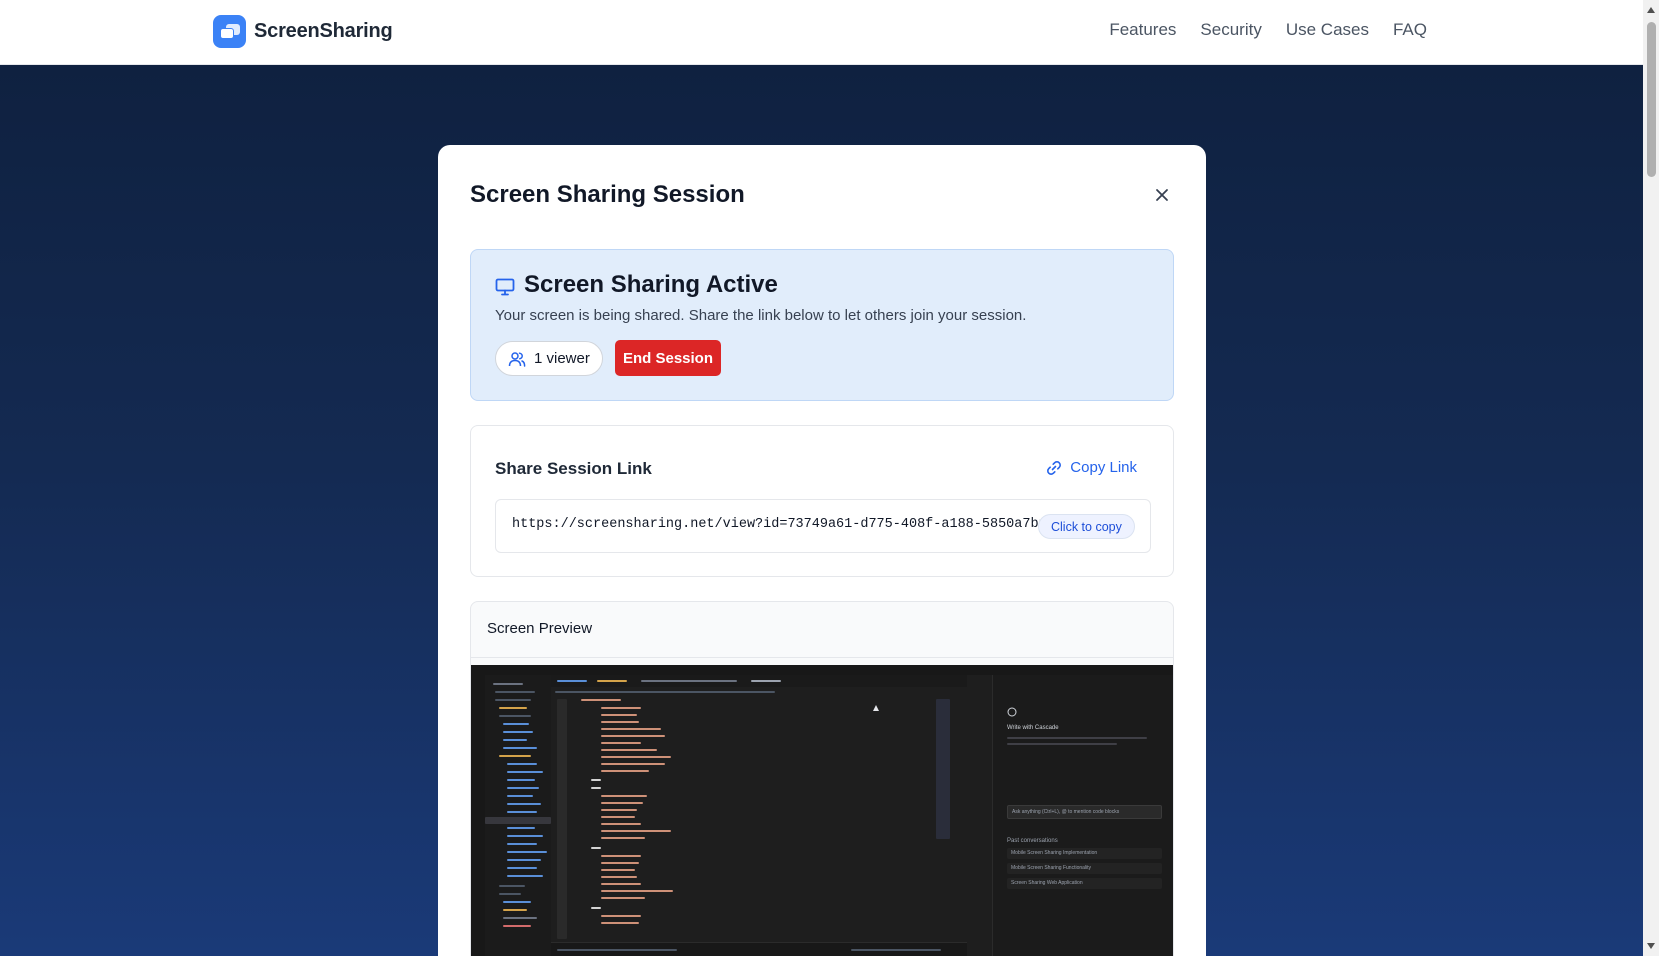 The width and height of the screenshot is (1659, 956). What do you see at coordinates (323, 31) in the screenshot?
I see `brand-name: ScreenSharing` at bounding box center [323, 31].